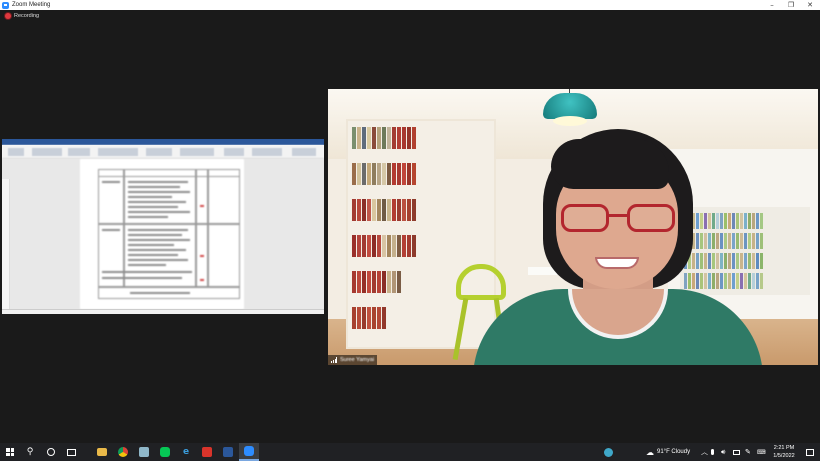 The image size is (820, 461). I want to click on search-icon: ⚲, so click(30, 451).